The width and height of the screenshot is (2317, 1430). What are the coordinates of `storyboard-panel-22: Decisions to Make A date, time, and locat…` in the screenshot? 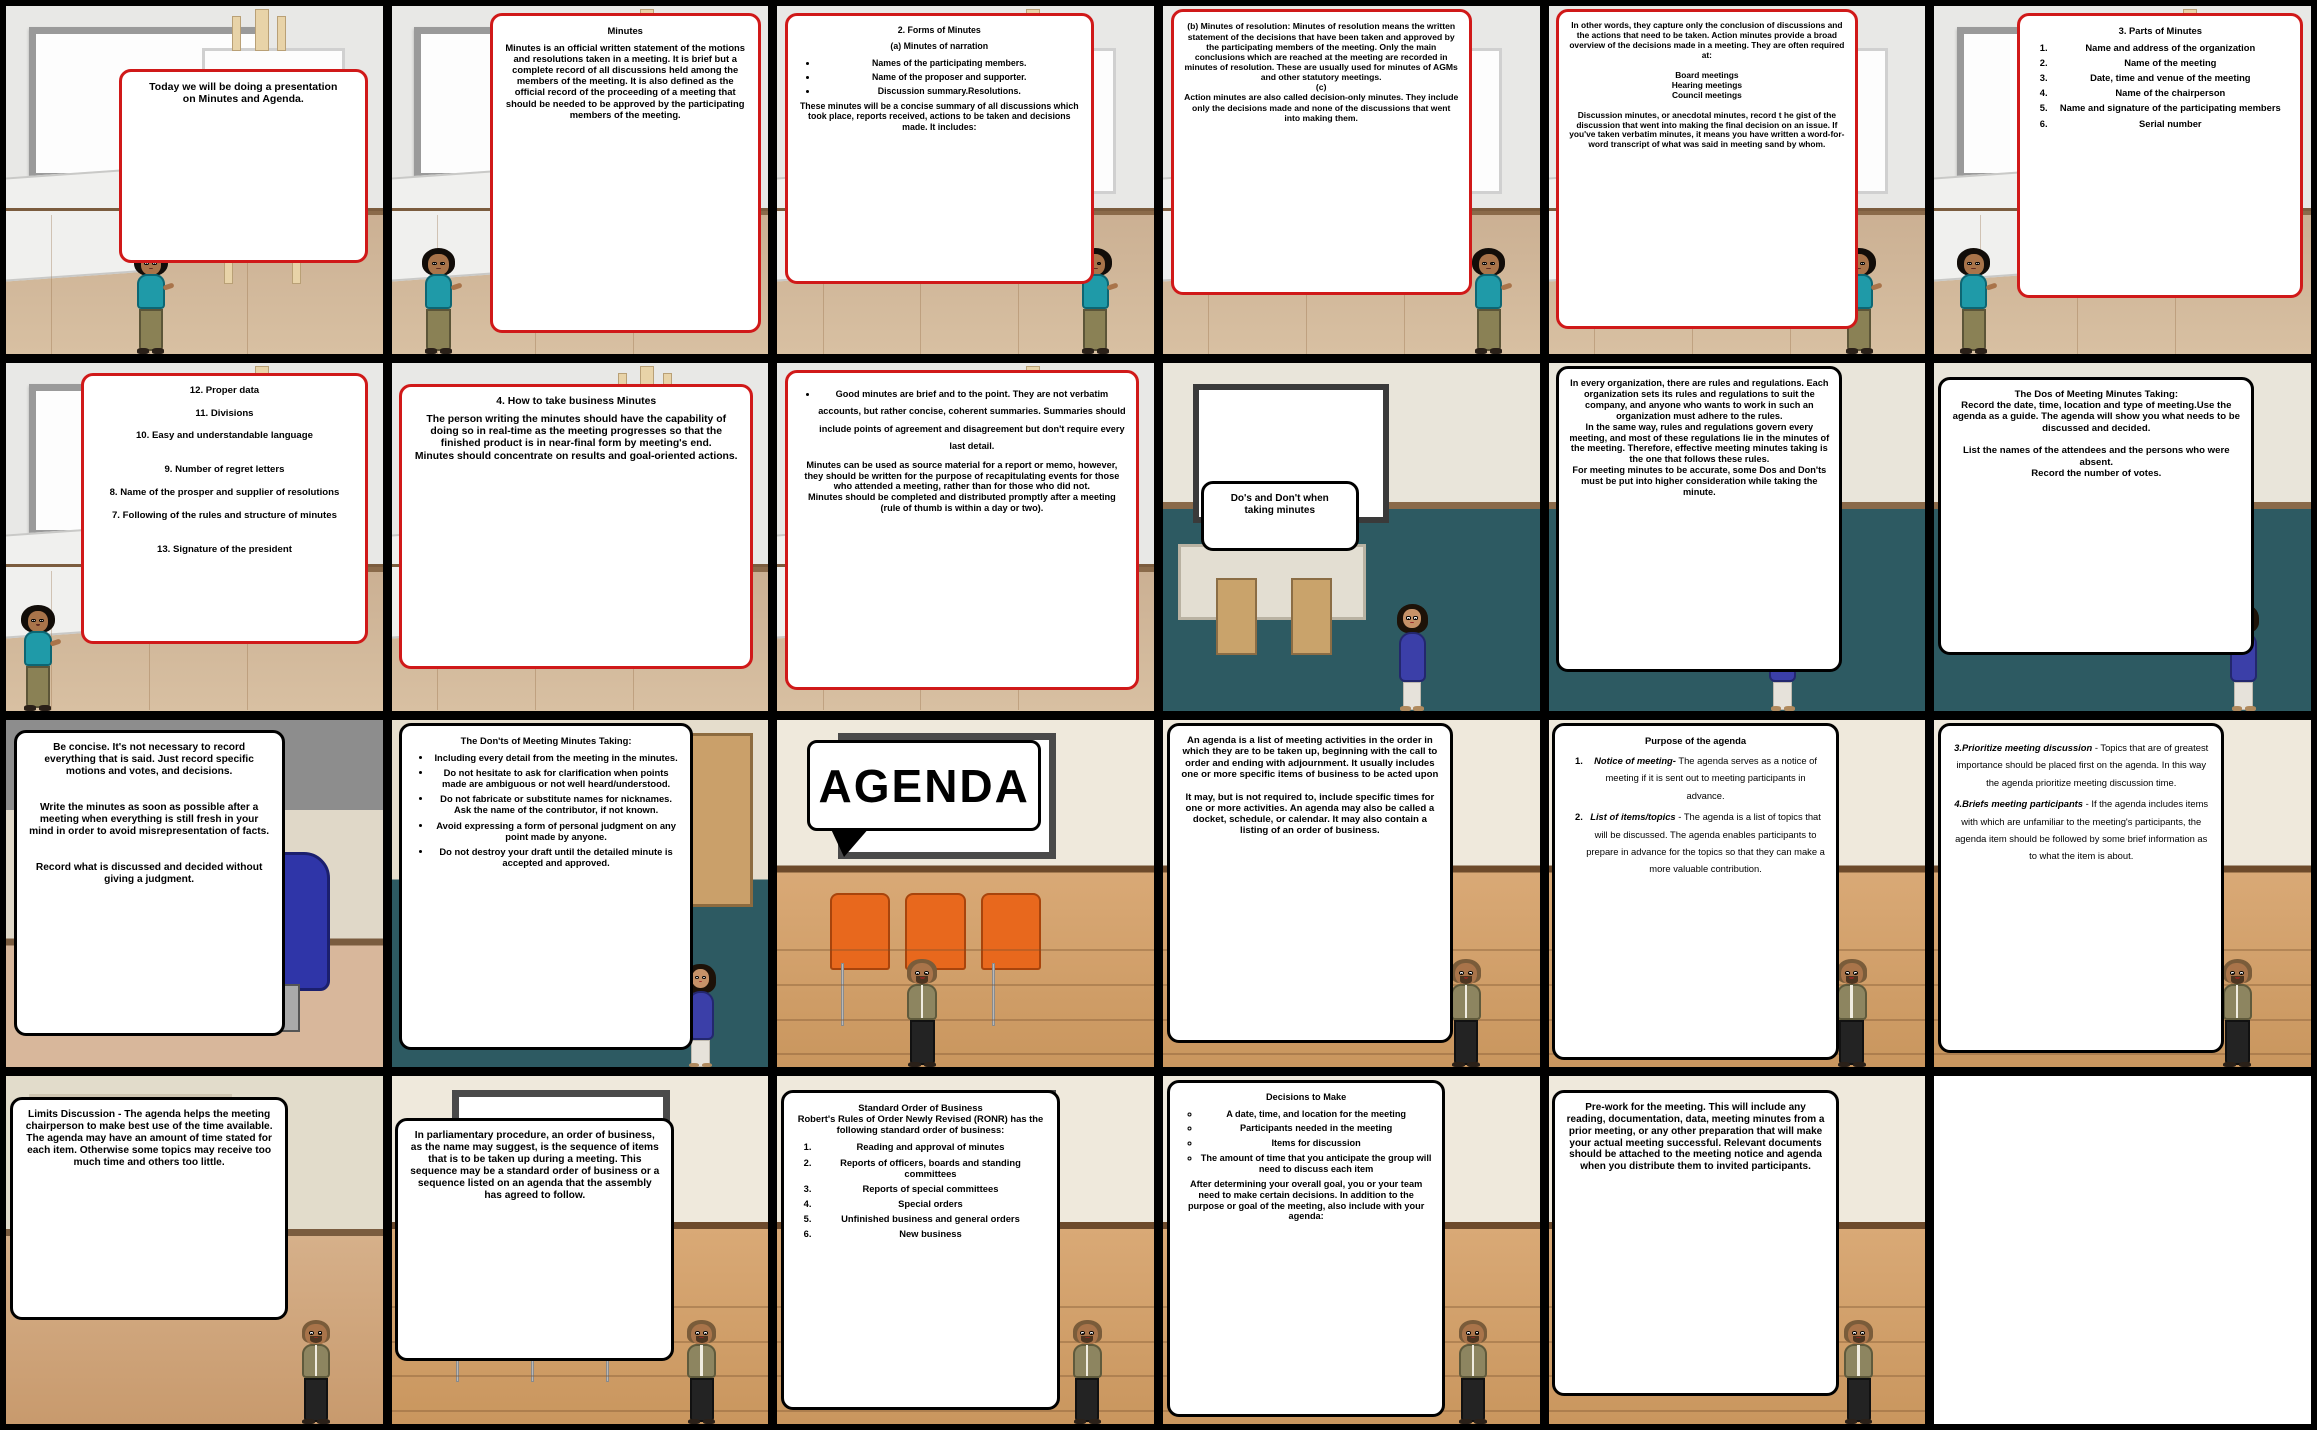 It's located at (1351, 1250).